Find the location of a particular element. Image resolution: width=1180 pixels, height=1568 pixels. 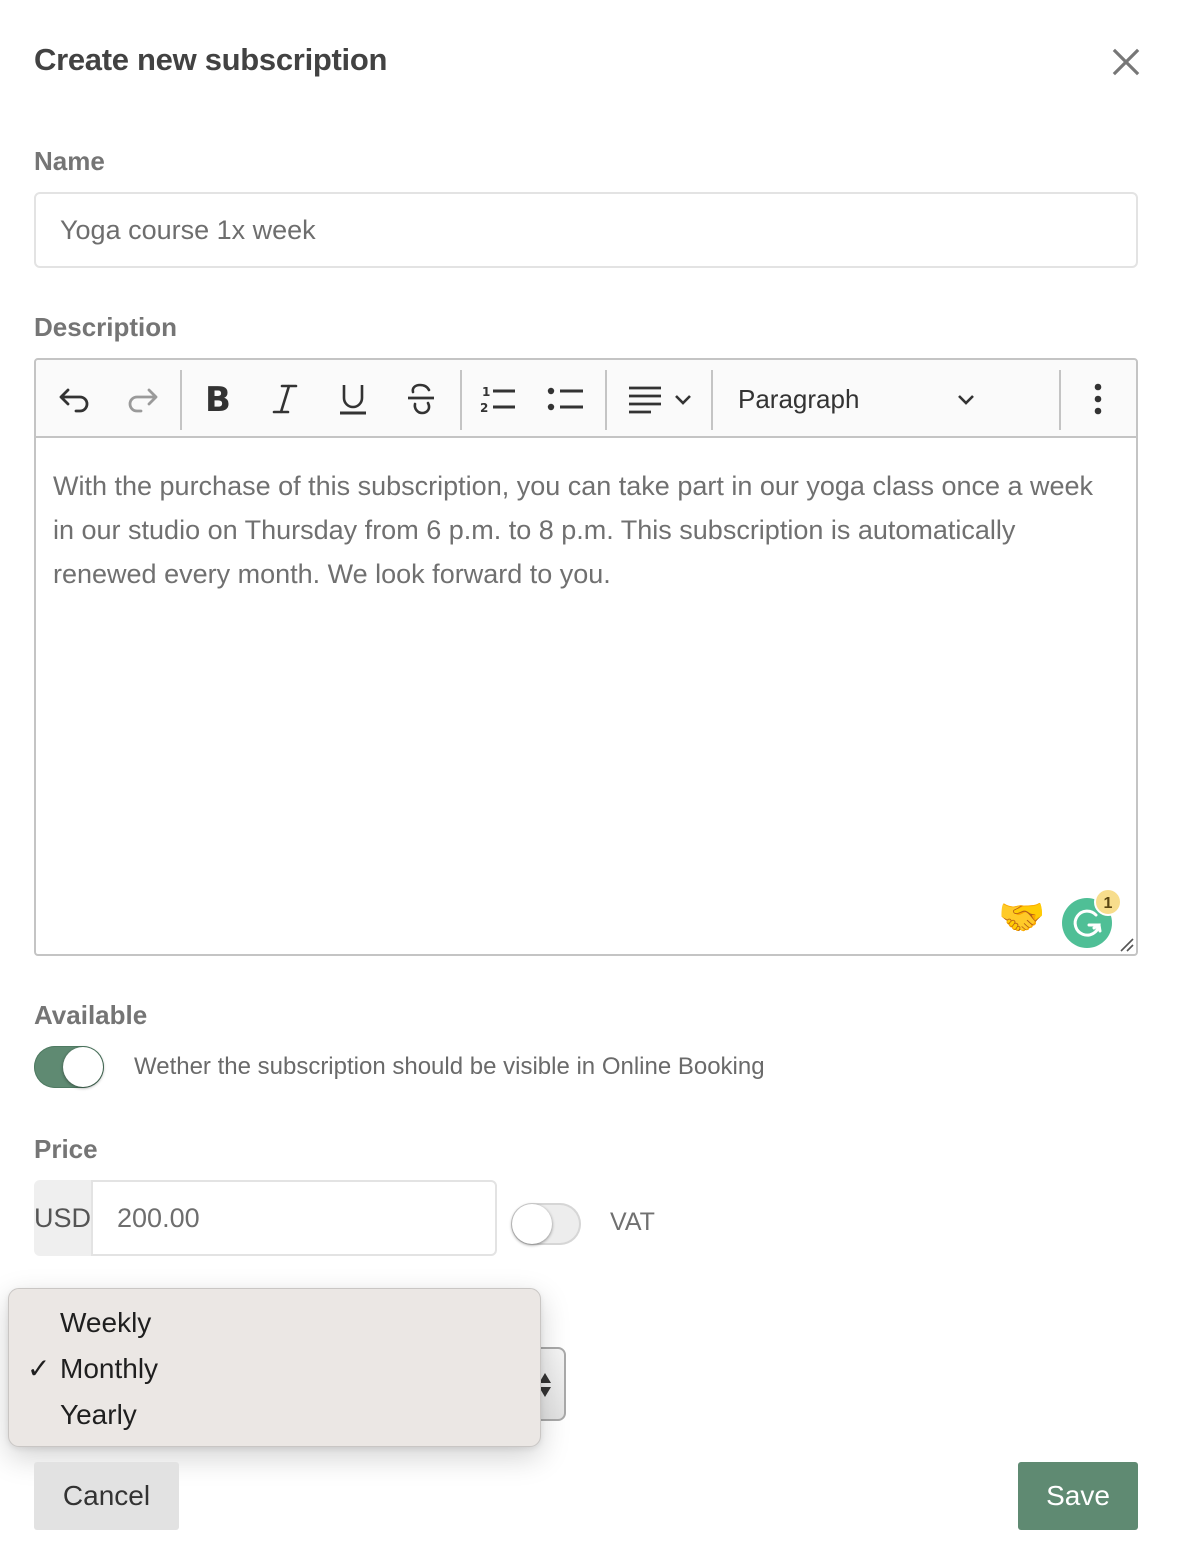

svg-text: 1 is located at coordinates (486, 392).